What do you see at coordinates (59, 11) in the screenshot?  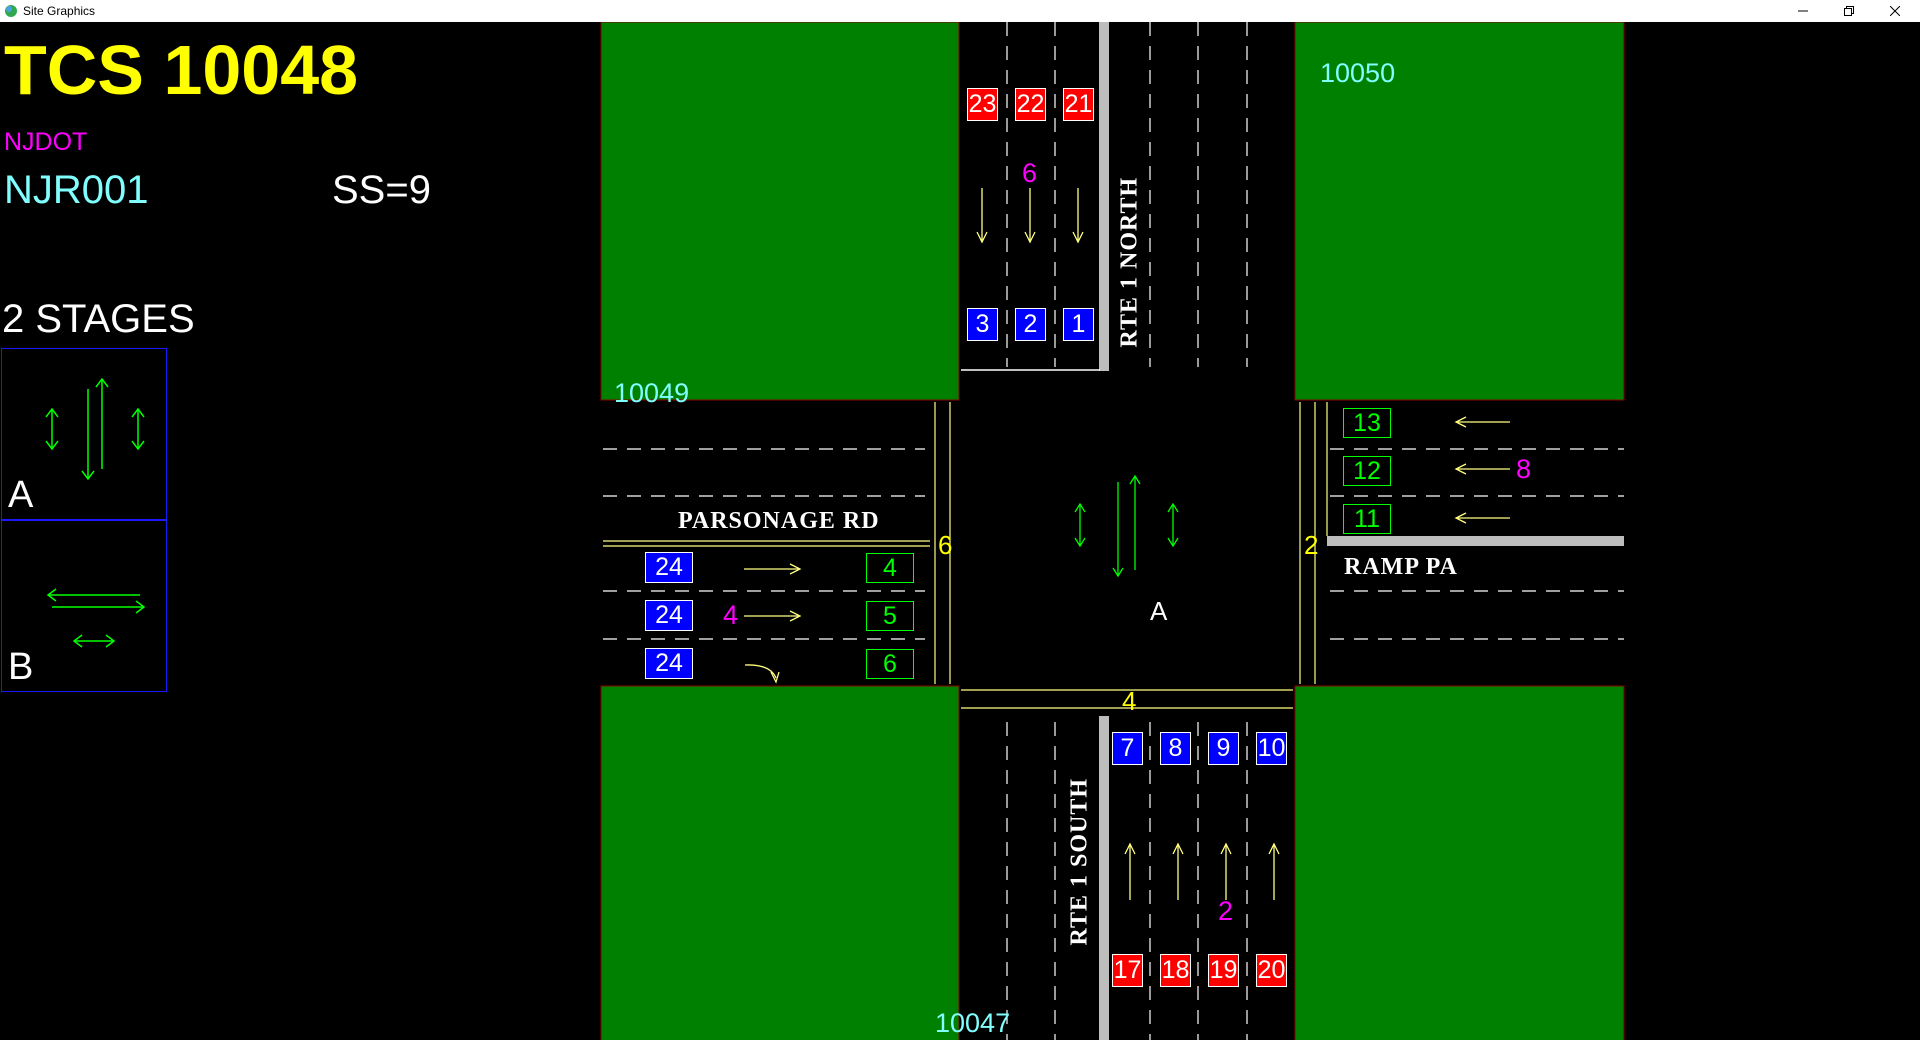 I see `window-title: Site Graphics` at bounding box center [59, 11].